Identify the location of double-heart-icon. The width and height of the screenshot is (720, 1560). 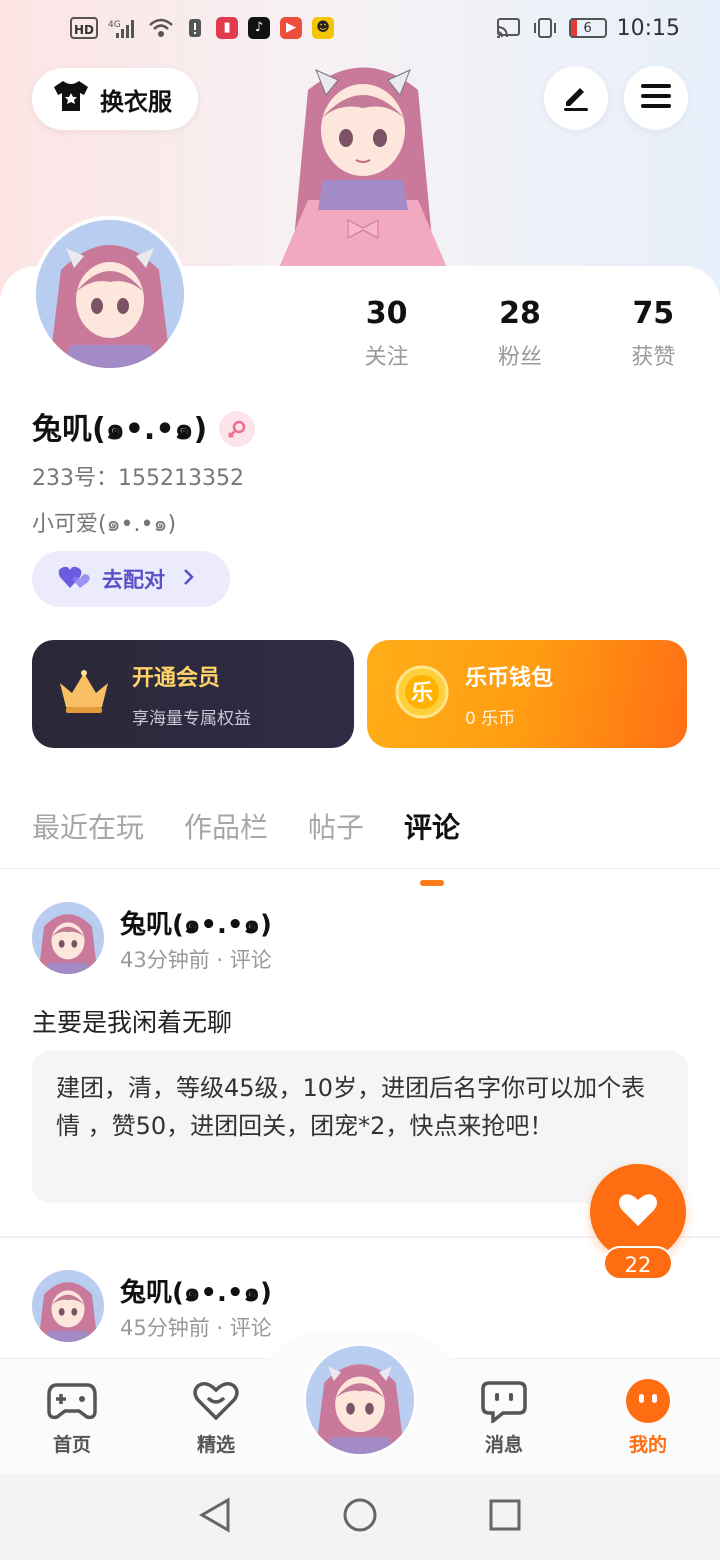
(75, 579).